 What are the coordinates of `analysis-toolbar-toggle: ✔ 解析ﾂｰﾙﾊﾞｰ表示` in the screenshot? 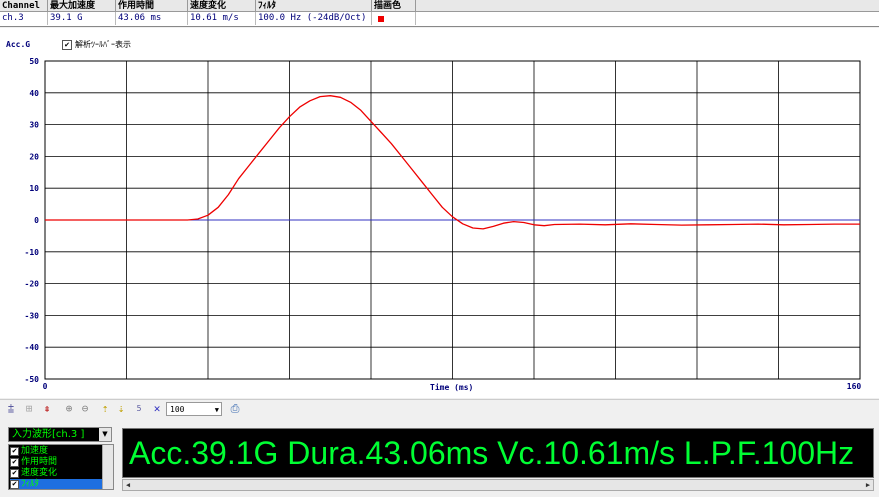 It's located at (96, 44).